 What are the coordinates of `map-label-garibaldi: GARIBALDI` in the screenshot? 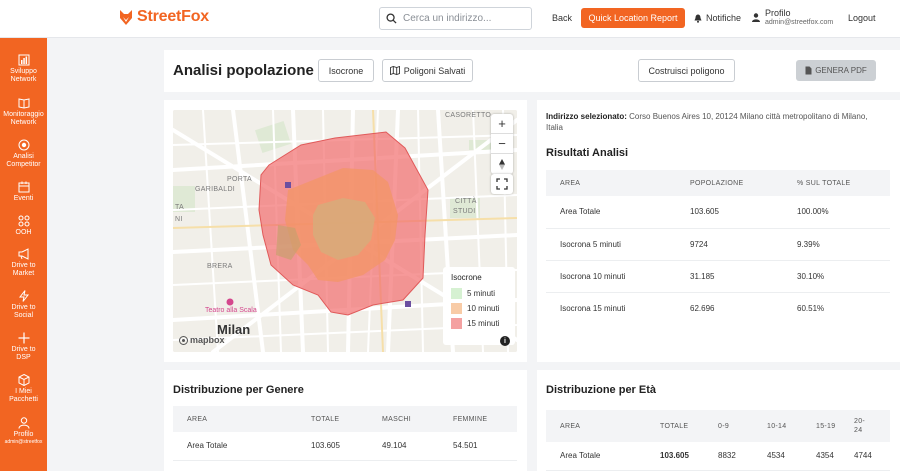 It's located at (215, 189).